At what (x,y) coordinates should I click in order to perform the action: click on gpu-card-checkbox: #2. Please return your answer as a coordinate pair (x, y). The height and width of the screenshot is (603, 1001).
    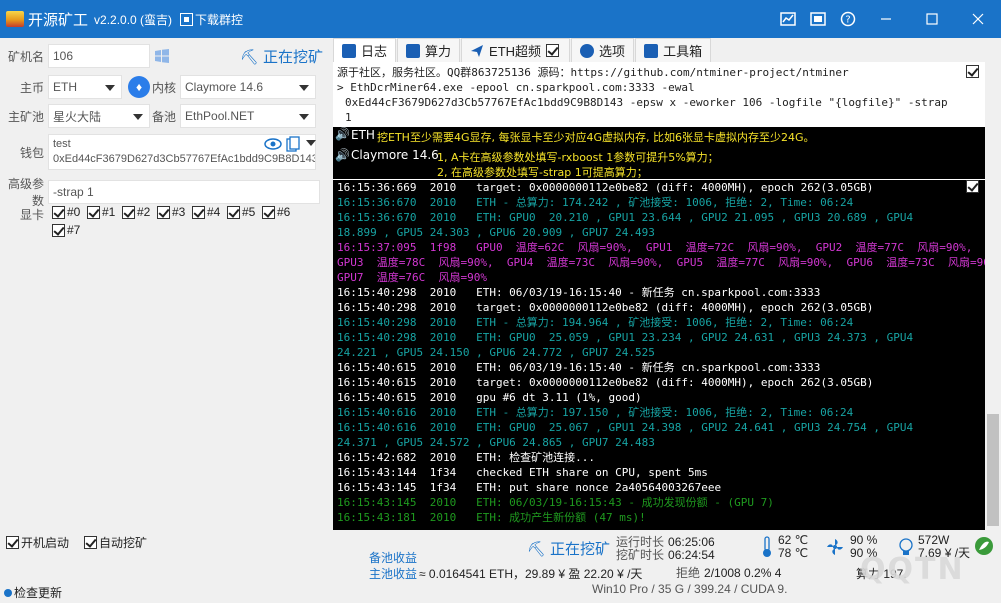
    Looking at the image, I should click on (139, 212).